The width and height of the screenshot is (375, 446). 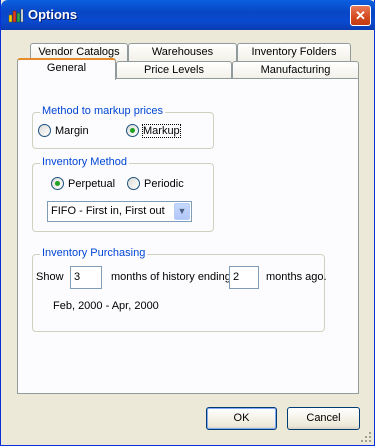 What do you see at coordinates (53, 14) in the screenshot?
I see `window-title: Options` at bounding box center [53, 14].